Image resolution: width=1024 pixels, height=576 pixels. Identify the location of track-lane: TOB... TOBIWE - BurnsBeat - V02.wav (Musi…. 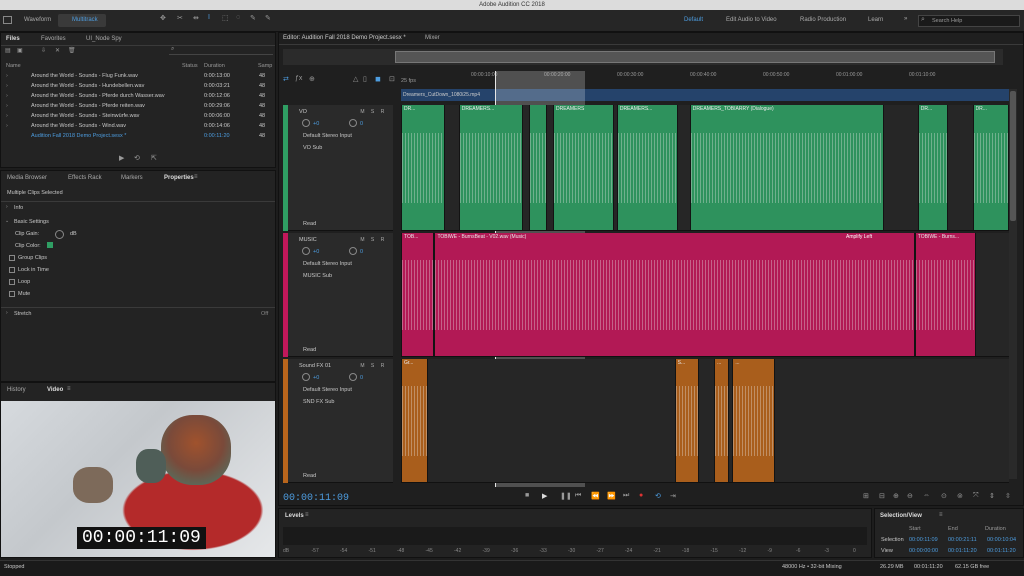
(705, 295).